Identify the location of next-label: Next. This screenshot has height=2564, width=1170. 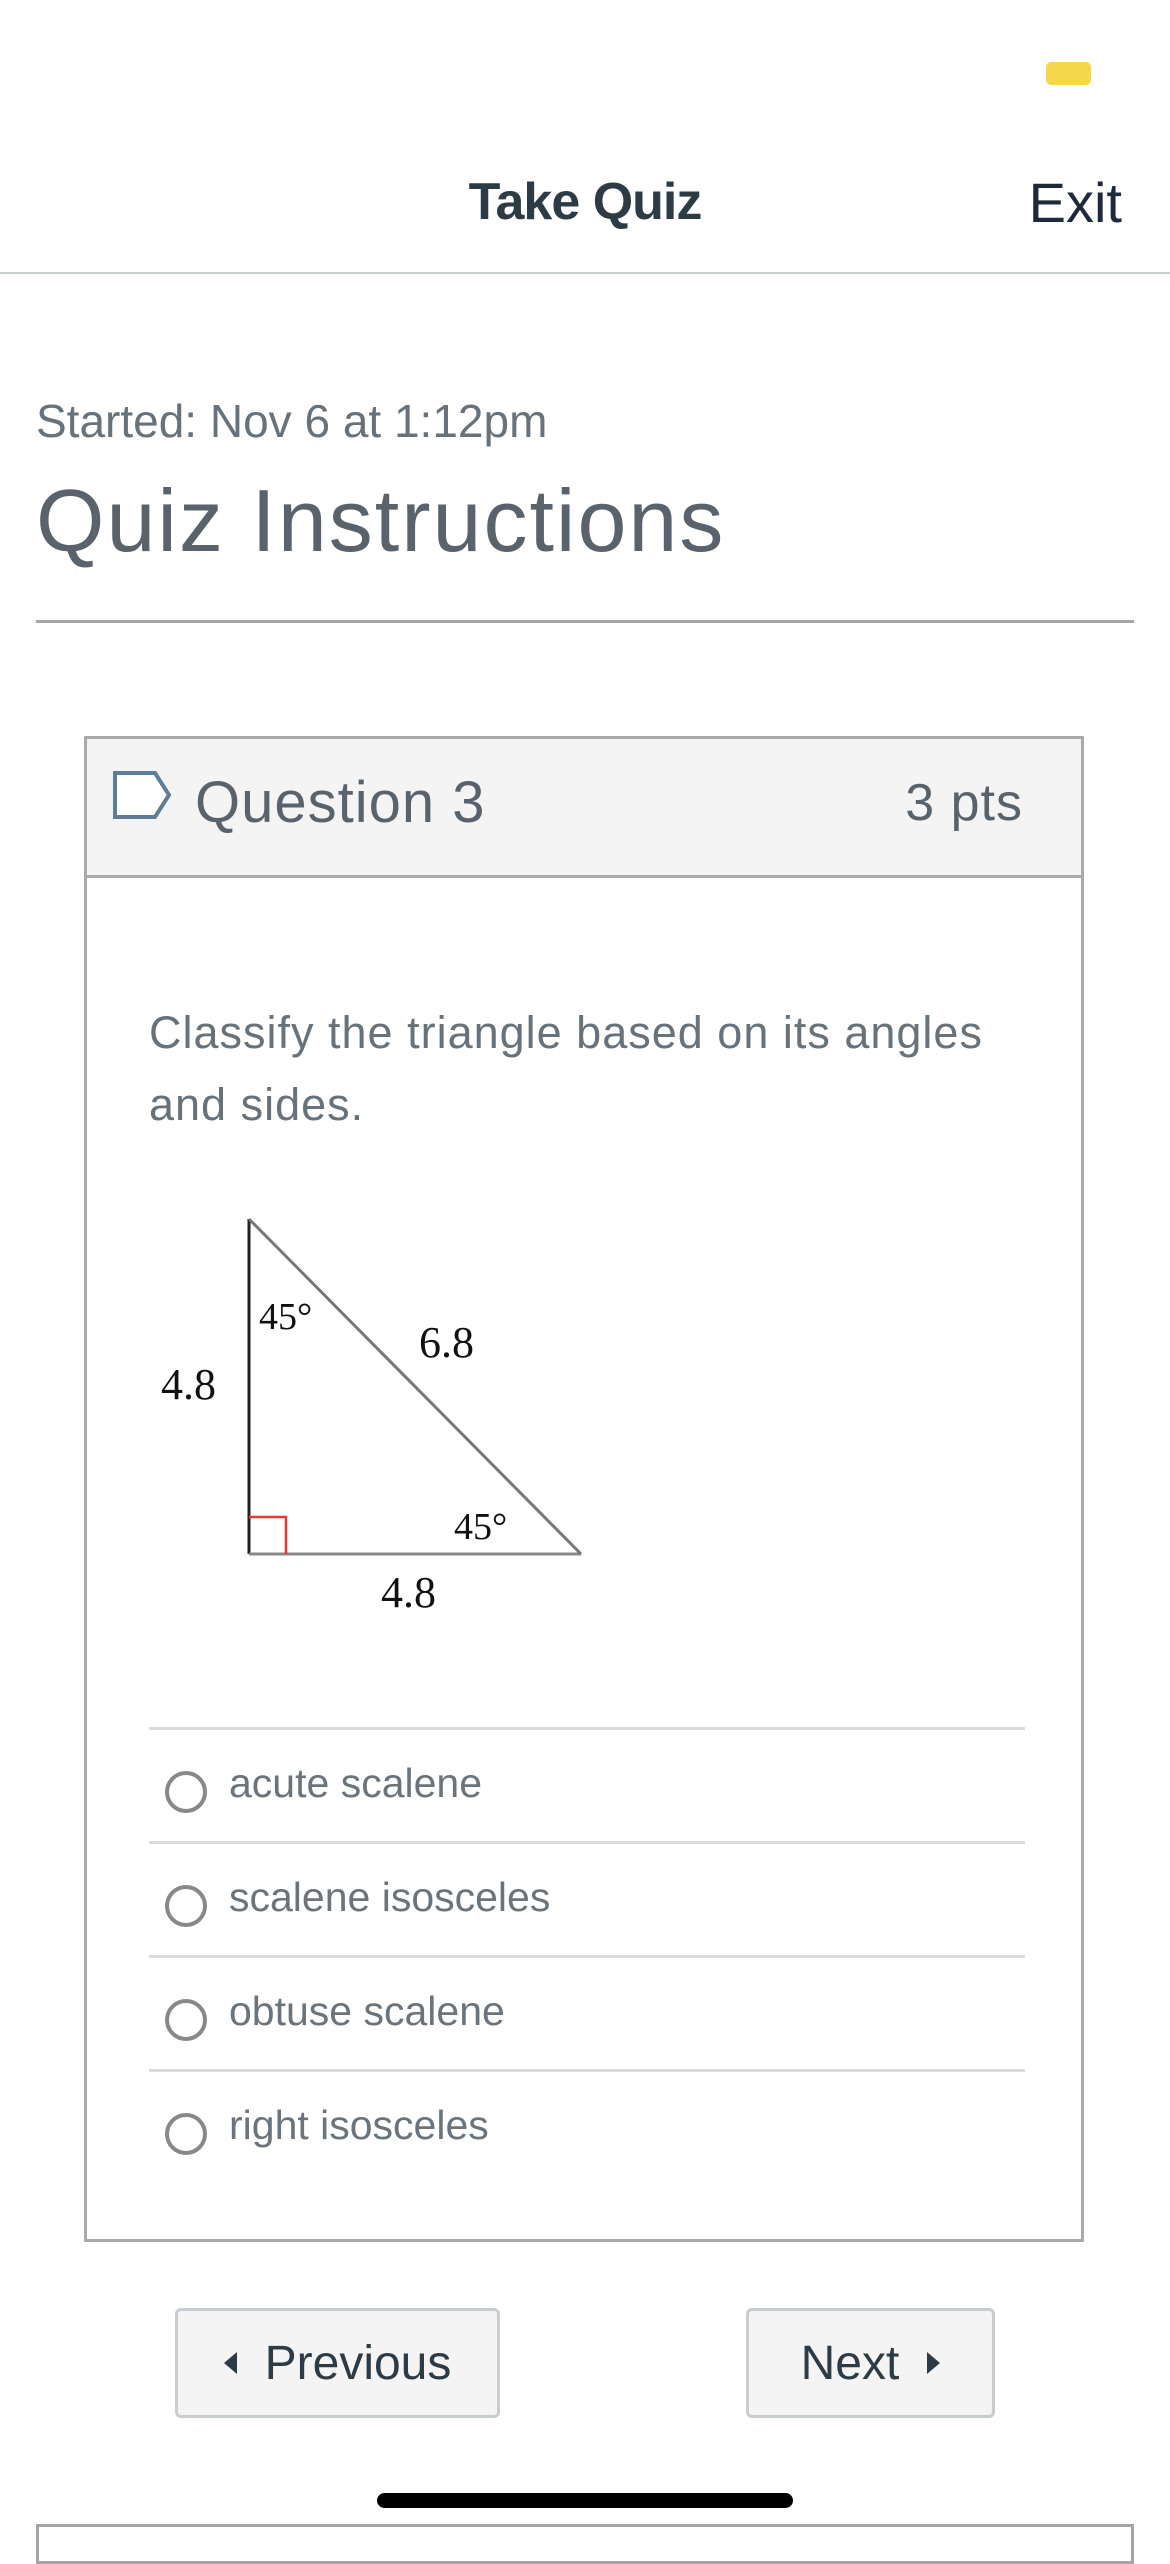
(850, 2363).